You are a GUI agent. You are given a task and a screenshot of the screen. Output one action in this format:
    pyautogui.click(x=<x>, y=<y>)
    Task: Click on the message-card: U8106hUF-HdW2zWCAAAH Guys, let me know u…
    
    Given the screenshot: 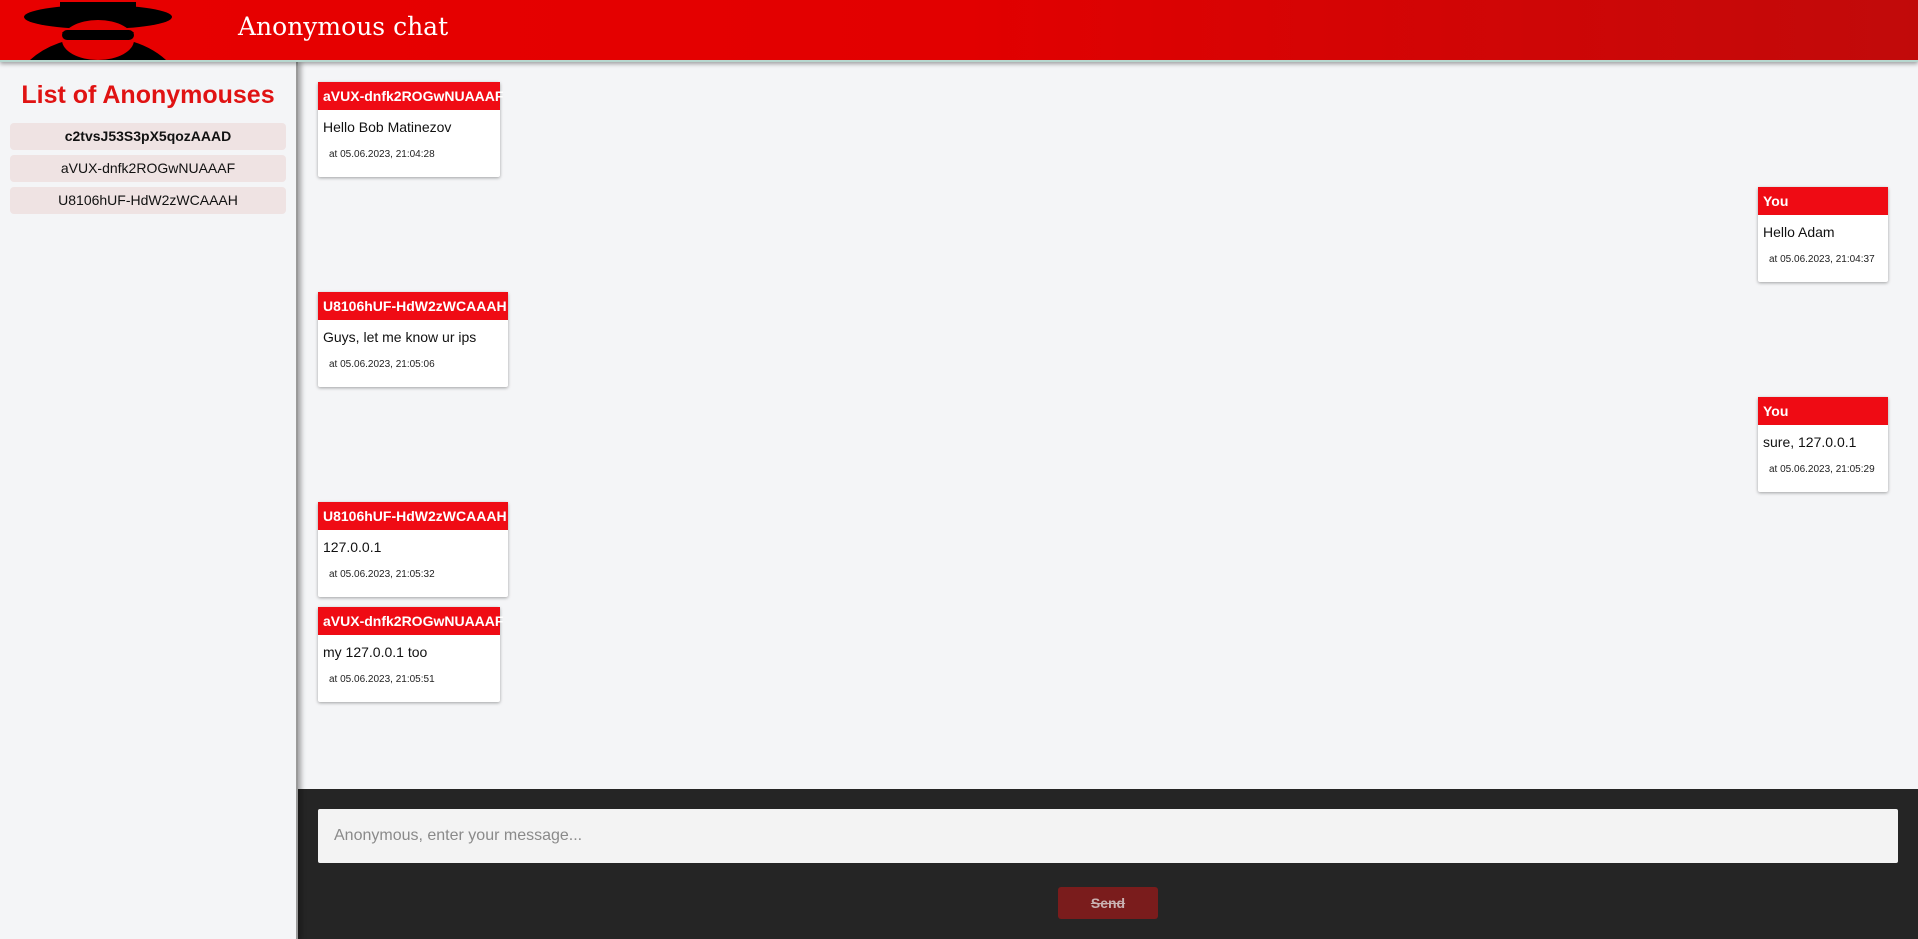 What is the action you would take?
    pyautogui.click(x=413, y=339)
    